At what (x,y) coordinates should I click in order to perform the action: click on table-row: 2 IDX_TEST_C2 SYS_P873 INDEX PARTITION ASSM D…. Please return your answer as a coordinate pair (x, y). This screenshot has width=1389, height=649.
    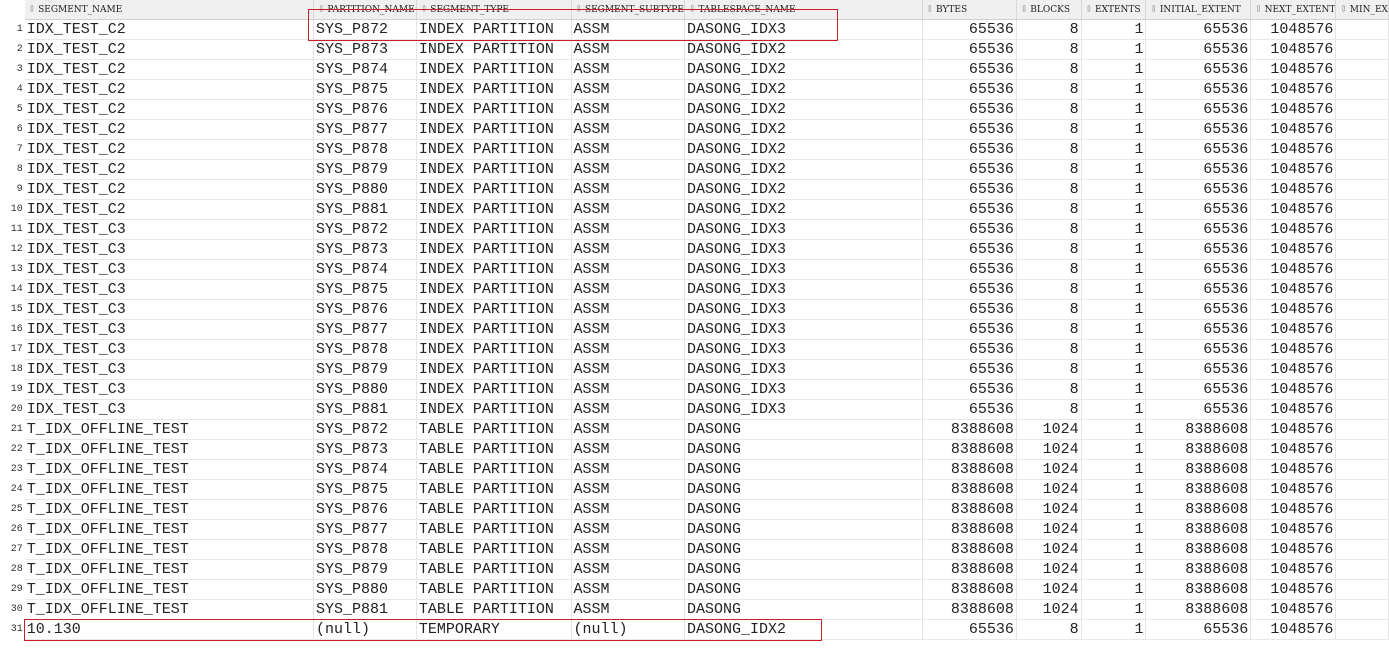
    Looking at the image, I should click on (694, 49).